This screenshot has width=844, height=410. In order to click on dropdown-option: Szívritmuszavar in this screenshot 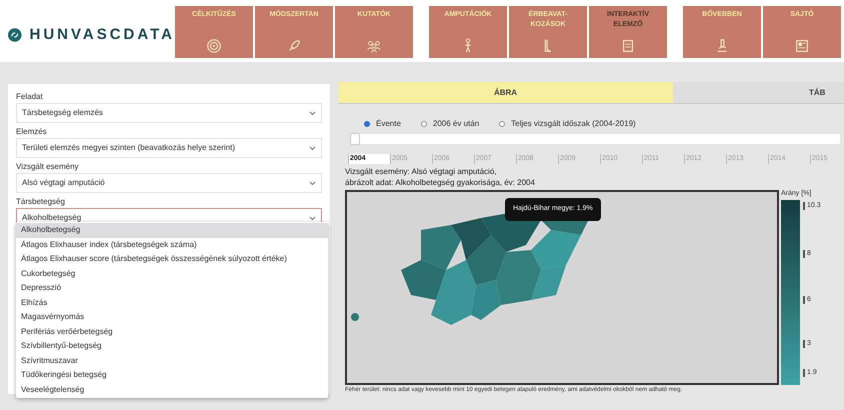, I will do `click(172, 361)`.